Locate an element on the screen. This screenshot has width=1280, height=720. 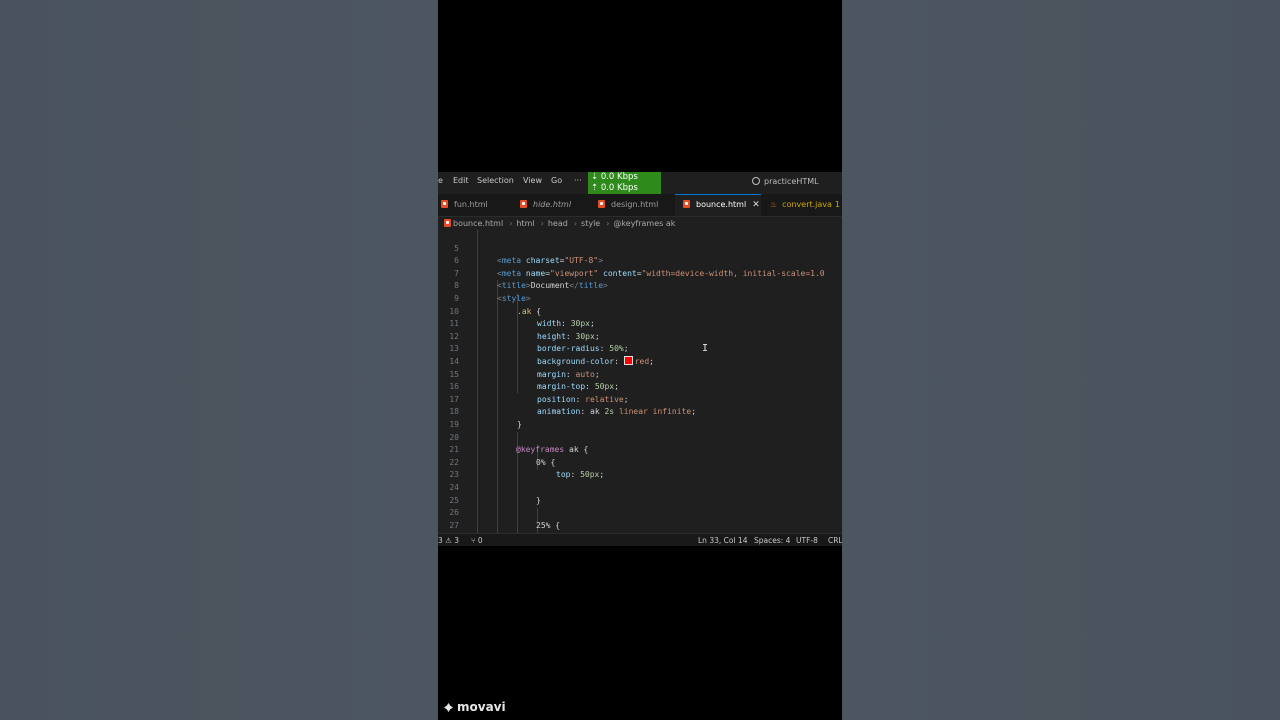
watermark-text: movavi is located at coordinates (481, 707).